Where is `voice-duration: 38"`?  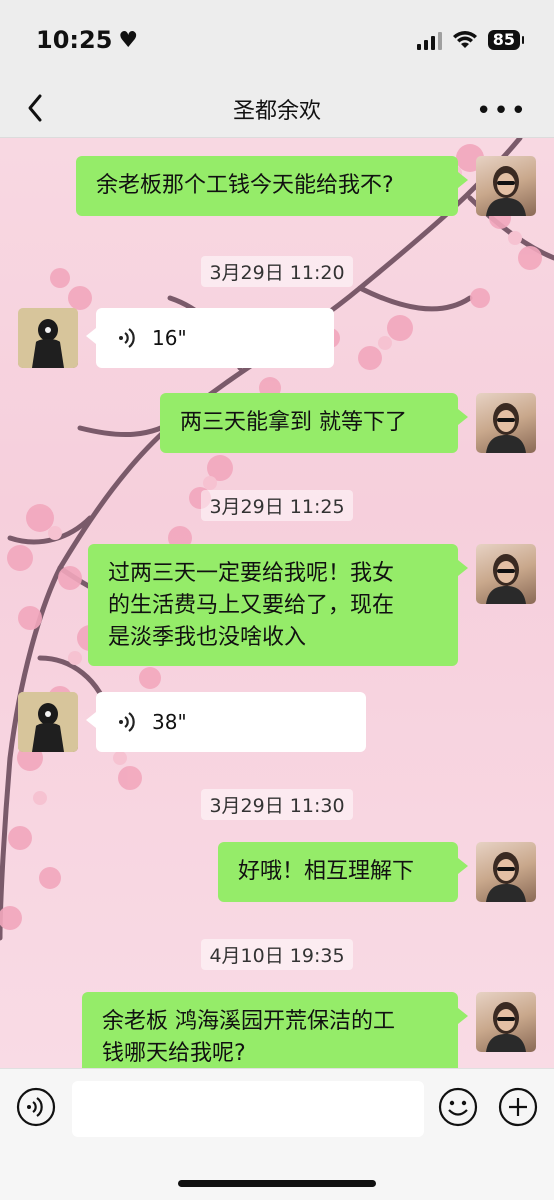
voice-duration: 38" is located at coordinates (169, 722).